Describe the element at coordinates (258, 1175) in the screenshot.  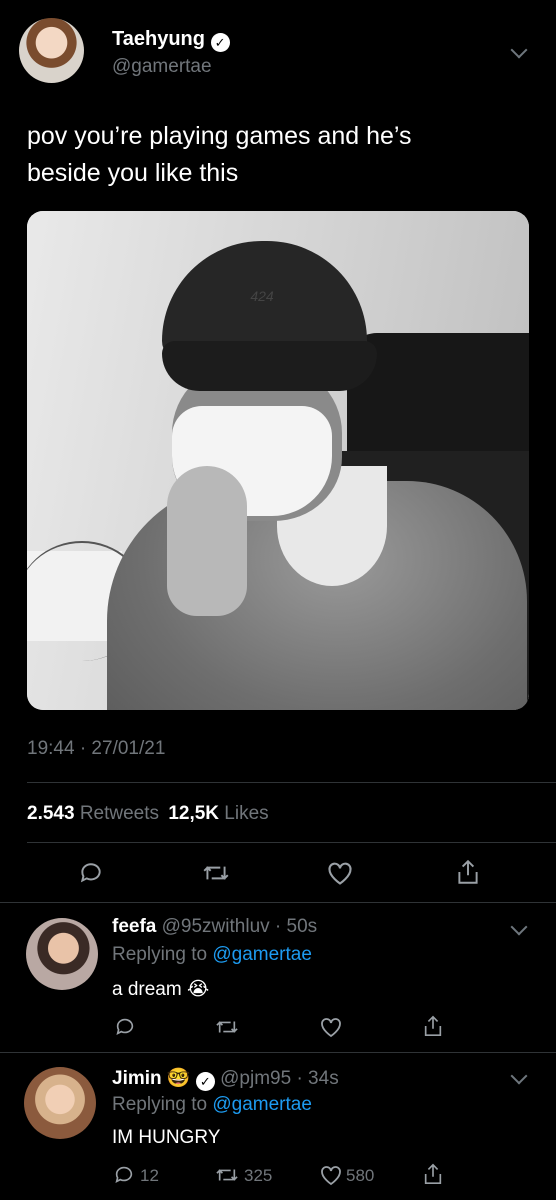
I see `reply-2-retweet-count: 325` at that location.